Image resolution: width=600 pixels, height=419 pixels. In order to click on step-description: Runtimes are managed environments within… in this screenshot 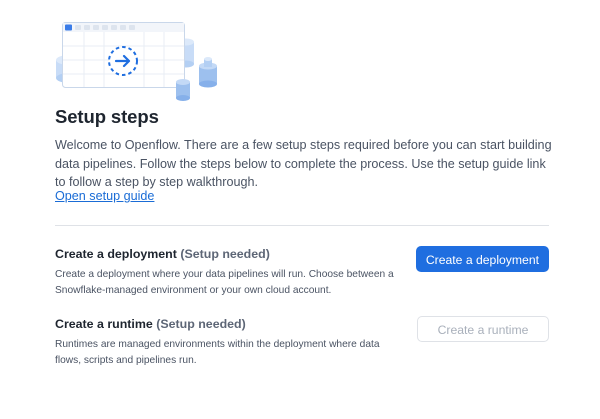, I will do `click(217, 352)`.